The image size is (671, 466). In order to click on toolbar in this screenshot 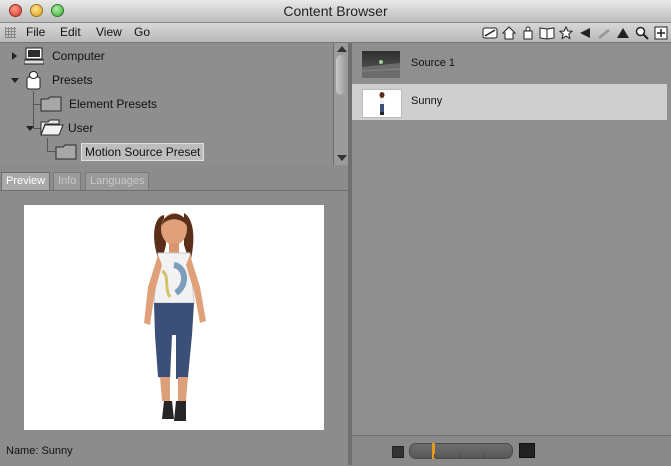, I will do `click(575, 32)`.